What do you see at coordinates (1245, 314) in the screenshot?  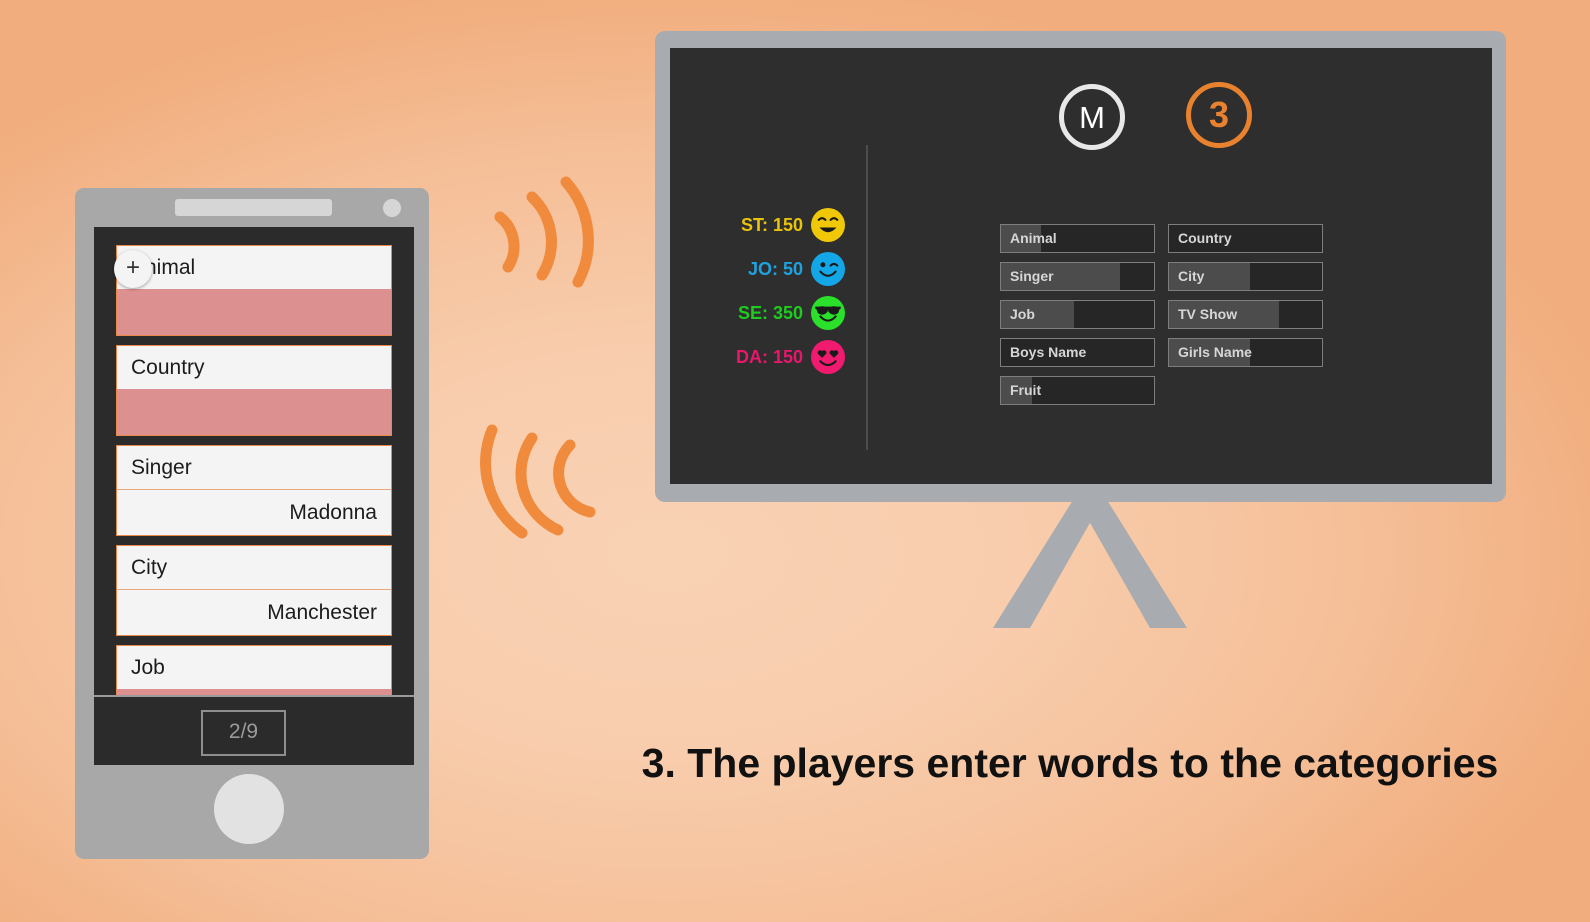 I see `tv-category-field: TV Show` at bounding box center [1245, 314].